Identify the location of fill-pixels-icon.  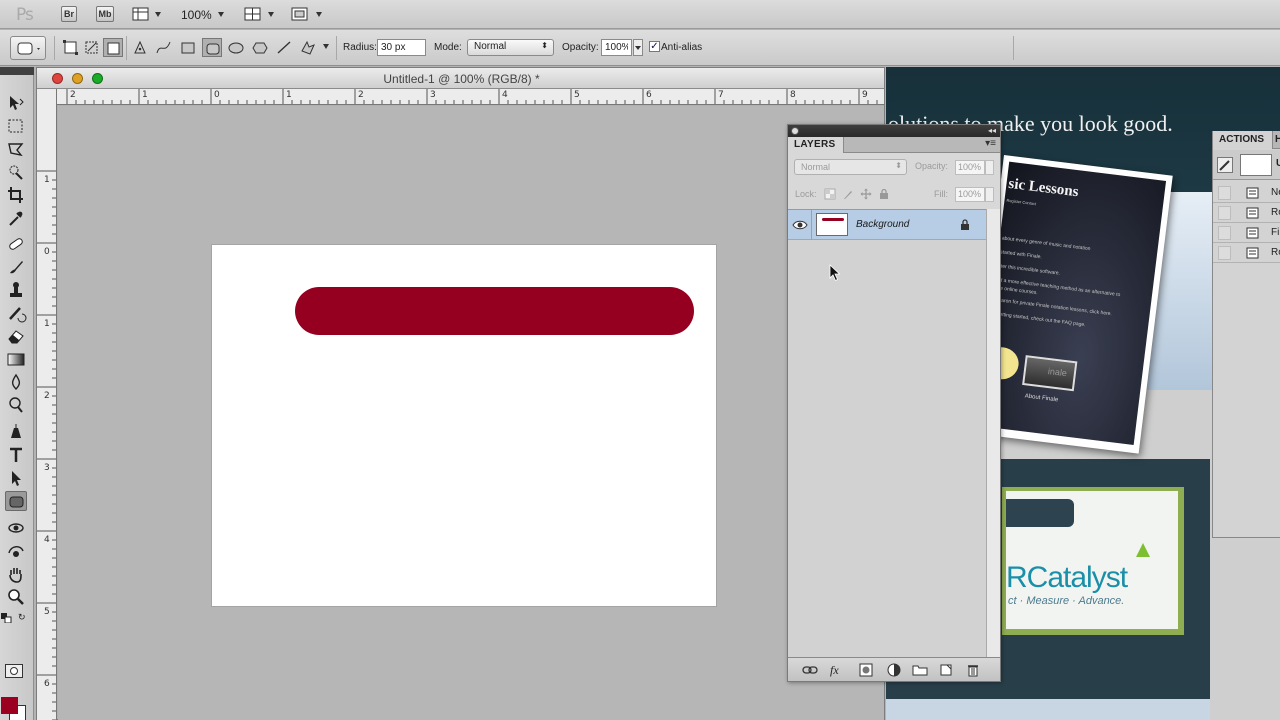
(113, 47).